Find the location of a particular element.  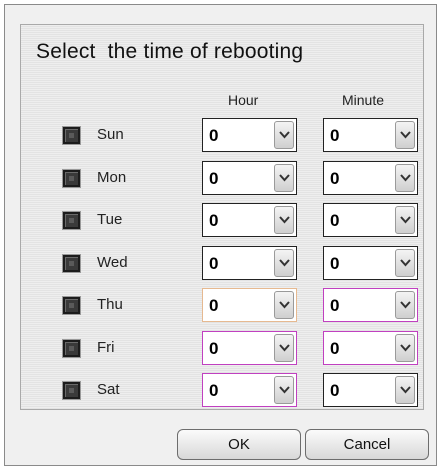

day-row-thu: Thu 0 0 is located at coordinates (220, 305).